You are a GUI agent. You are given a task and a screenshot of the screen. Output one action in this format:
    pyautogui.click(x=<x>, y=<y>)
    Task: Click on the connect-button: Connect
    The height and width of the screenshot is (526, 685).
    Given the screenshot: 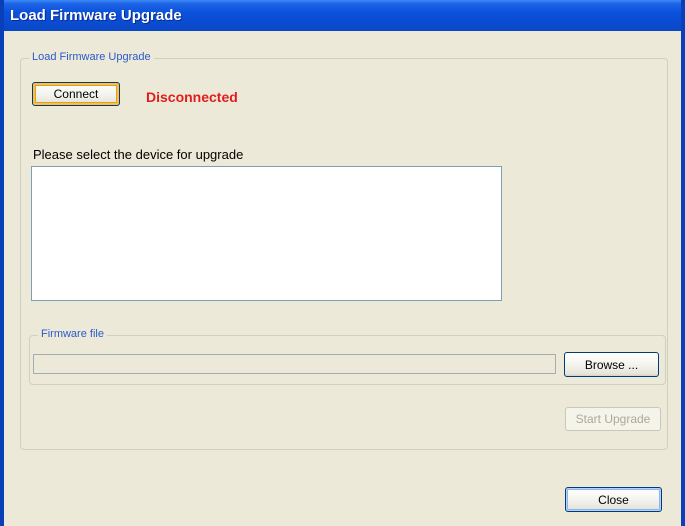 What is the action you would take?
    pyautogui.click(x=76, y=94)
    